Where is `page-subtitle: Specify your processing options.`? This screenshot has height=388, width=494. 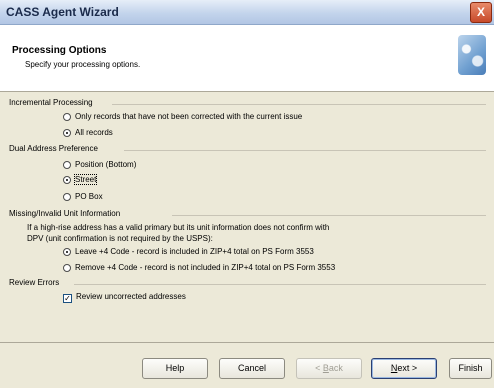 page-subtitle: Specify your processing options. is located at coordinates (83, 64).